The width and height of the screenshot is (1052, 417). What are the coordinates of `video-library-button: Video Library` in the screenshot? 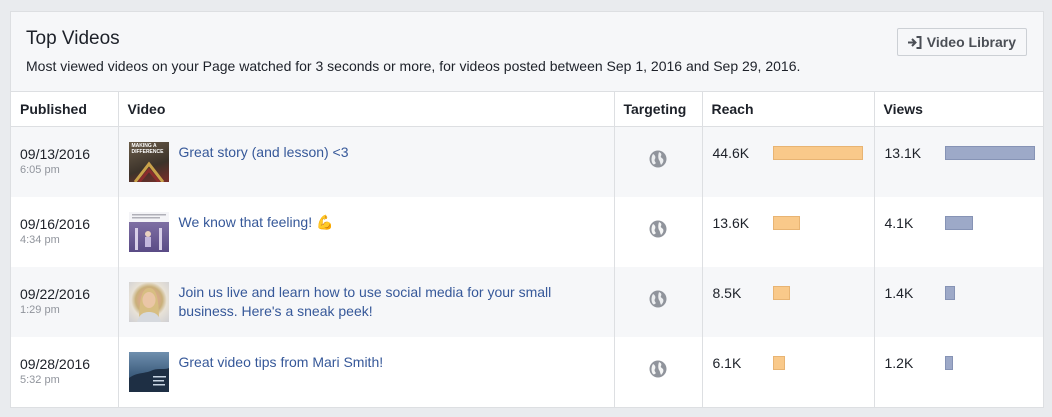 It's located at (961, 42).